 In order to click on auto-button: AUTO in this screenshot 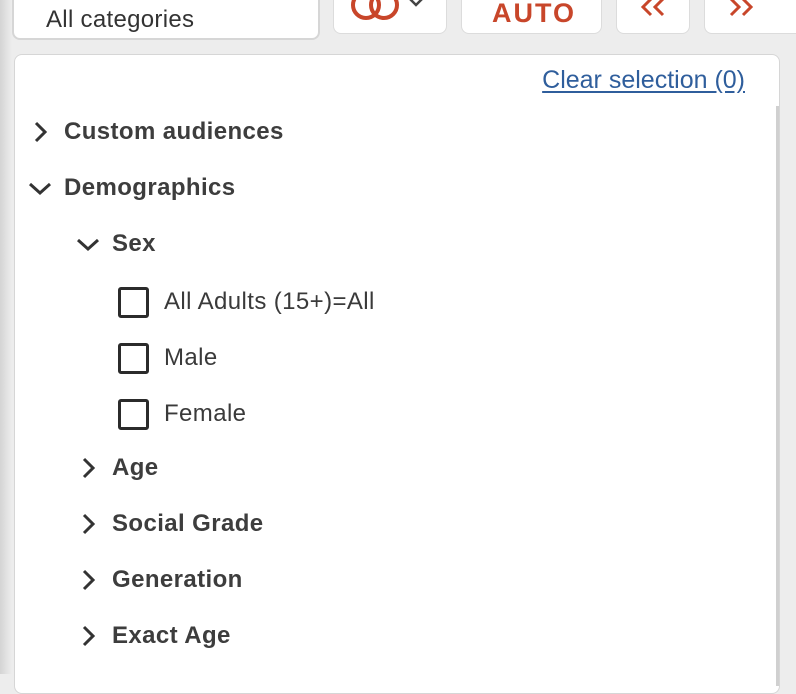, I will do `click(531, 17)`.